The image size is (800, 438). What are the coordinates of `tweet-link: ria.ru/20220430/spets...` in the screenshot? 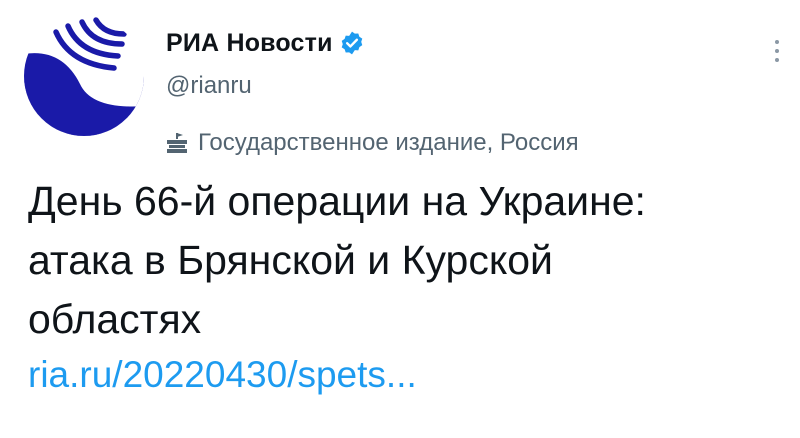 It's located at (222, 375).